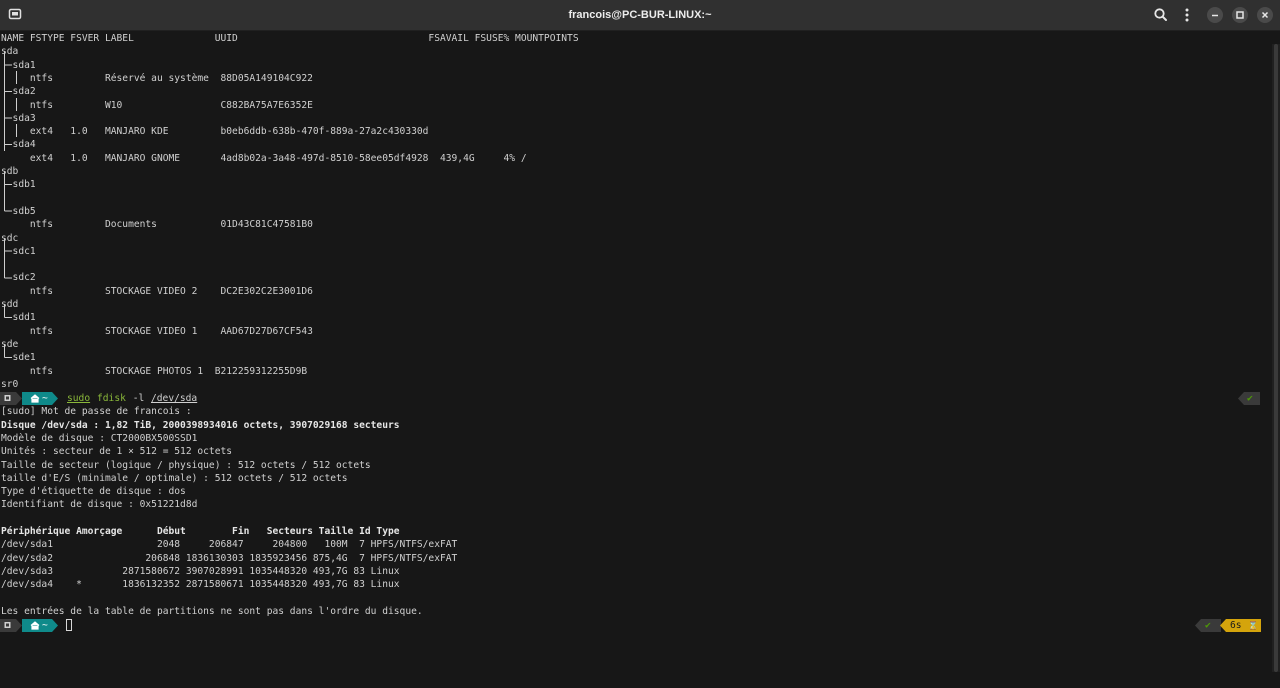  Describe the element at coordinates (10, 204) in the screenshot. I see `device-tree-lines` at that location.